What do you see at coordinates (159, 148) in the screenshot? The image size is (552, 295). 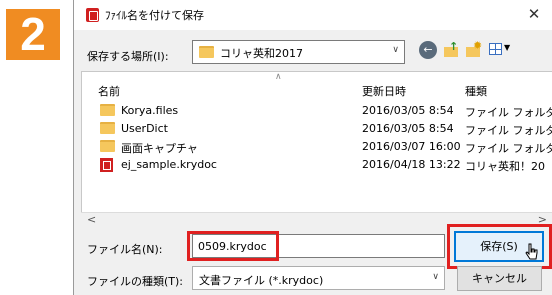 I see `file-name: 画面キャプチャ` at bounding box center [159, 148].